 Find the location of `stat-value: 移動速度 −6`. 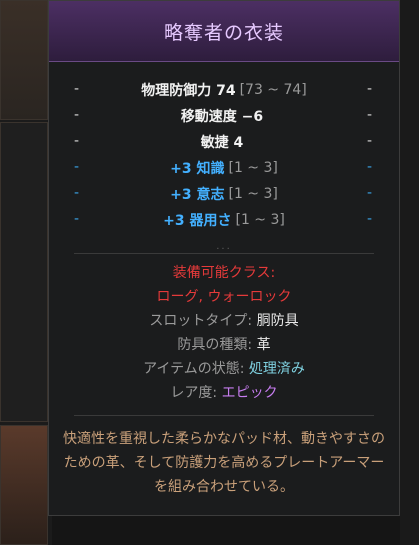

stat-value: 移動速度 −6 is located at coordinates (222, 117).